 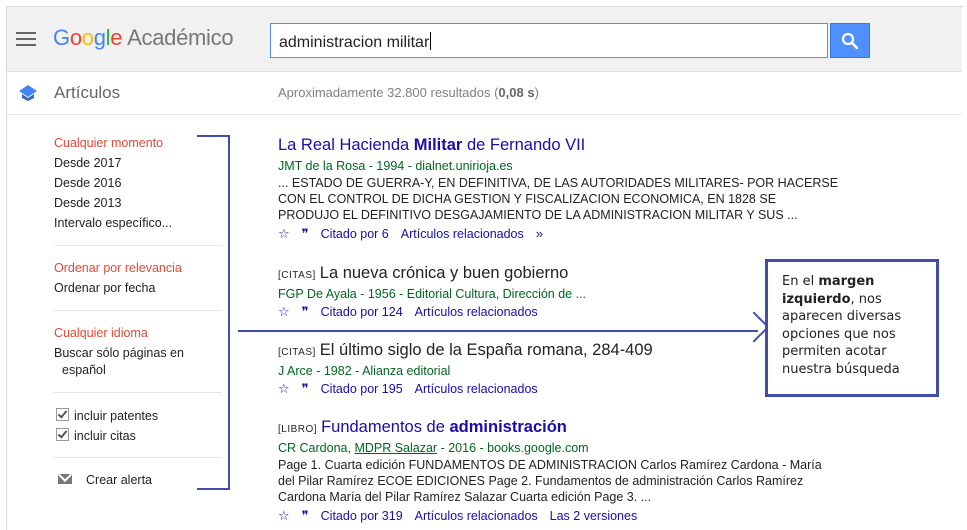 What do you see at coordinates (101, 333) in the screenshot?
I see `filter-any-language: Cualquier idioma` at bounding box center [101, 333].